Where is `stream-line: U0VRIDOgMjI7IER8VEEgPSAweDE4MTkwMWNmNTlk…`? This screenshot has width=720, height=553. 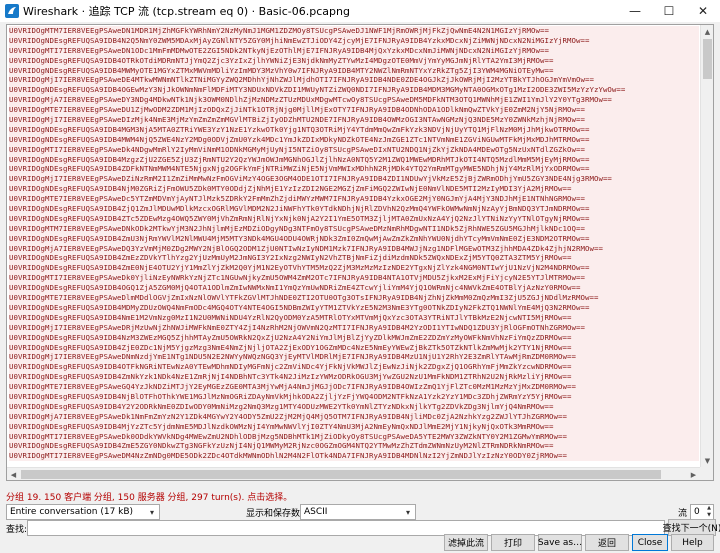 stream-line: U0VRIDOgMjI7IER8VEEgPSAweDE4MTkwMWNmNTlk… is located at coordinates (354, 80).